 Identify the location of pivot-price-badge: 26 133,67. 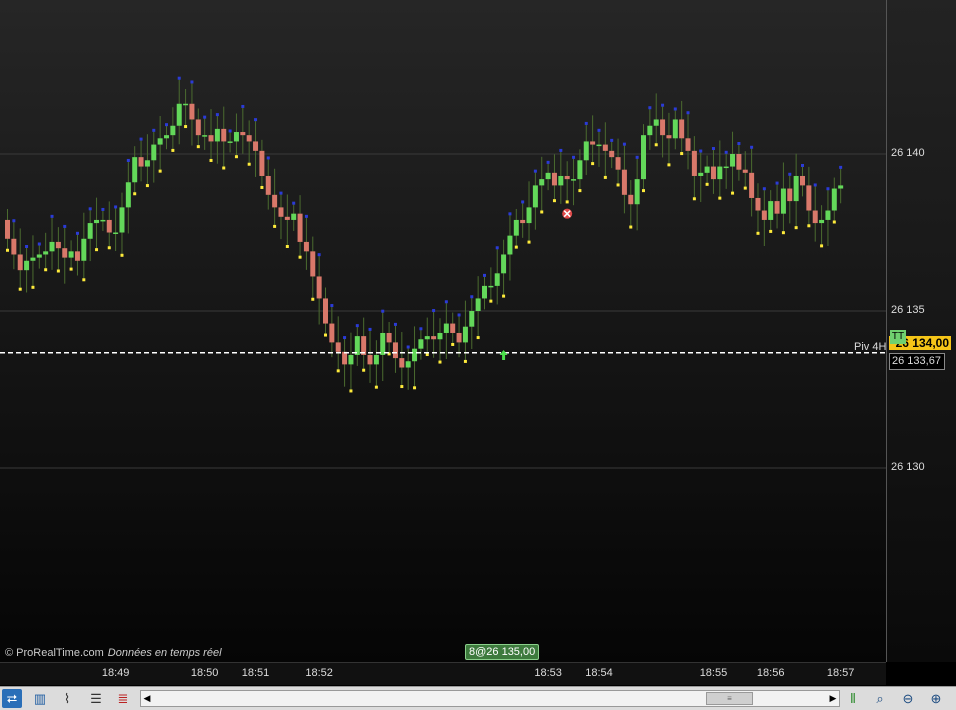
(917, 361).